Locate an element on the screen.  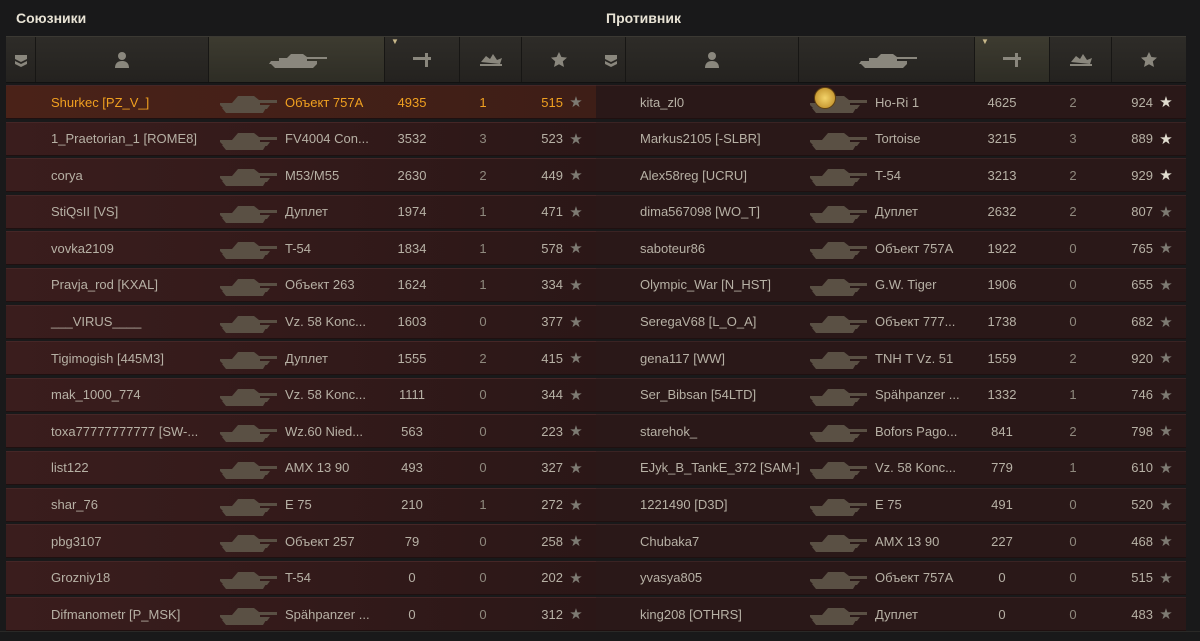
player-row: mak_1000_774 Vz. 58 Konc... 1111 0 344 ★ is located at coordinates (301, 394).